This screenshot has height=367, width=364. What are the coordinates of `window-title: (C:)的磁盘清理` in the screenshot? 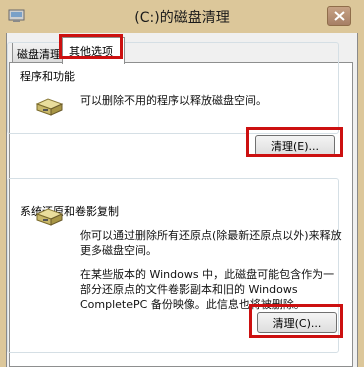 It's located at (182, 18).